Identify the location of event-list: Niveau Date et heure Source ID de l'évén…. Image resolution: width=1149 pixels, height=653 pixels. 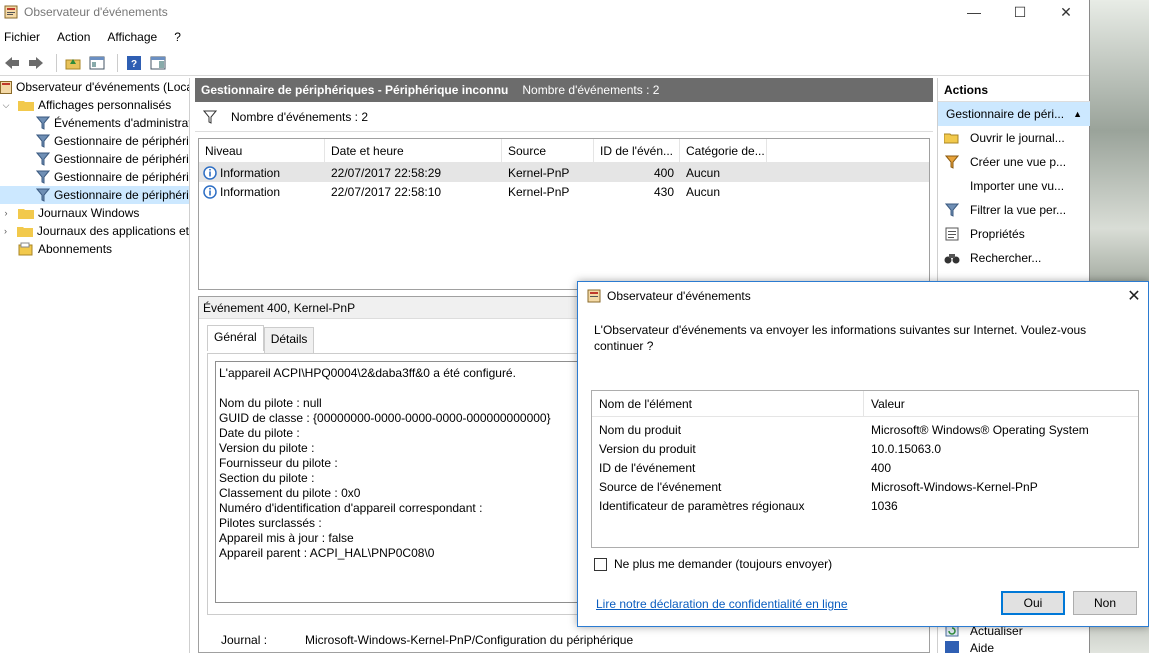
(564, 214).